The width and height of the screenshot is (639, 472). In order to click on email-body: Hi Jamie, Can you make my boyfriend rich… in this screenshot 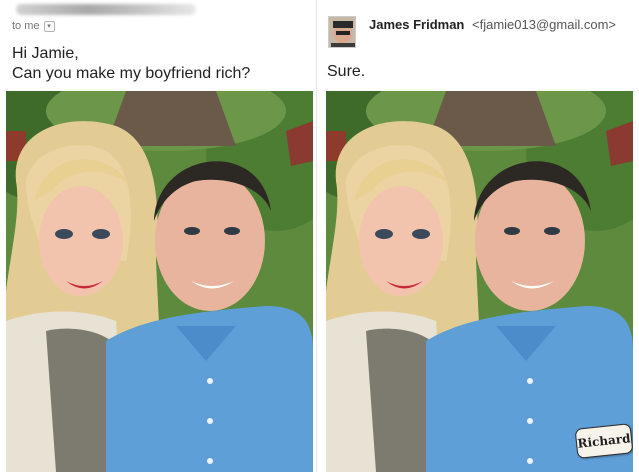, I will do `click(131, 64)`.